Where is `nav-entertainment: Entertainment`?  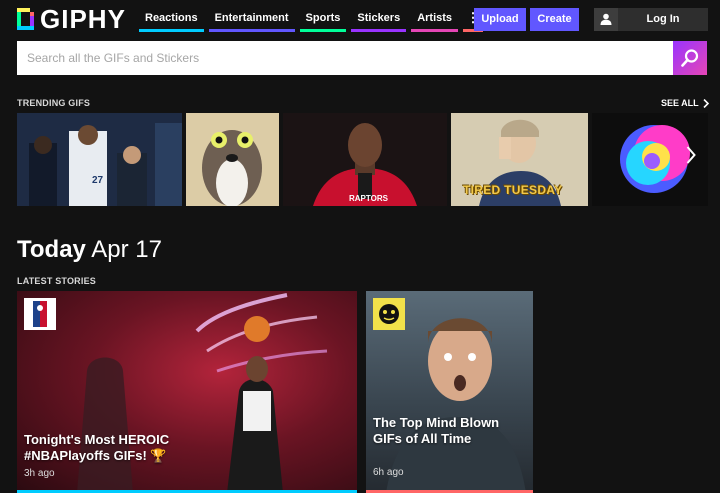
nav-entertainment: Entertainment is located at coordinates (251, 20).